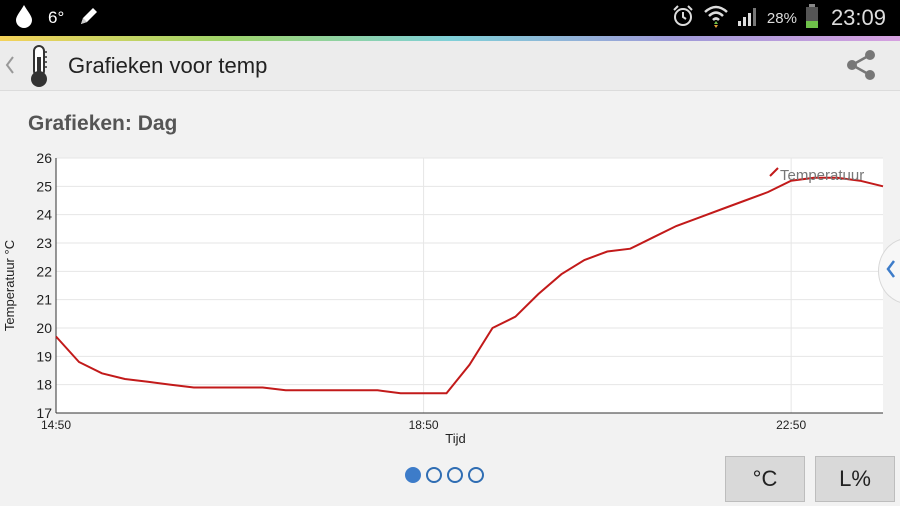  Describe the element at coordinates (891, 272) in the screenshot. I see `chevron-left-icon` at that location.